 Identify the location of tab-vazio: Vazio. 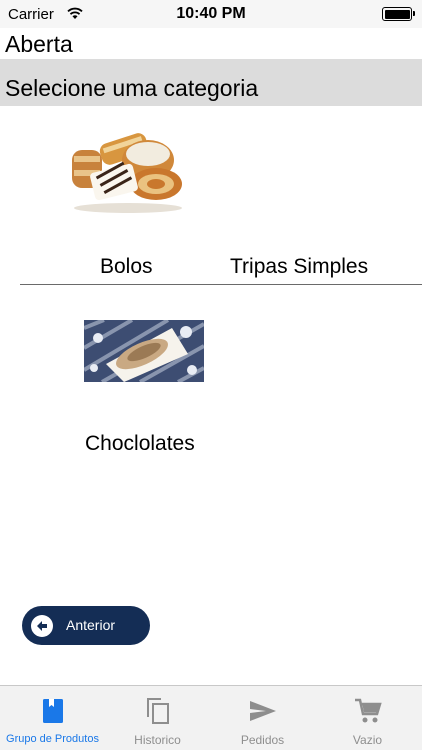
(367, 718).